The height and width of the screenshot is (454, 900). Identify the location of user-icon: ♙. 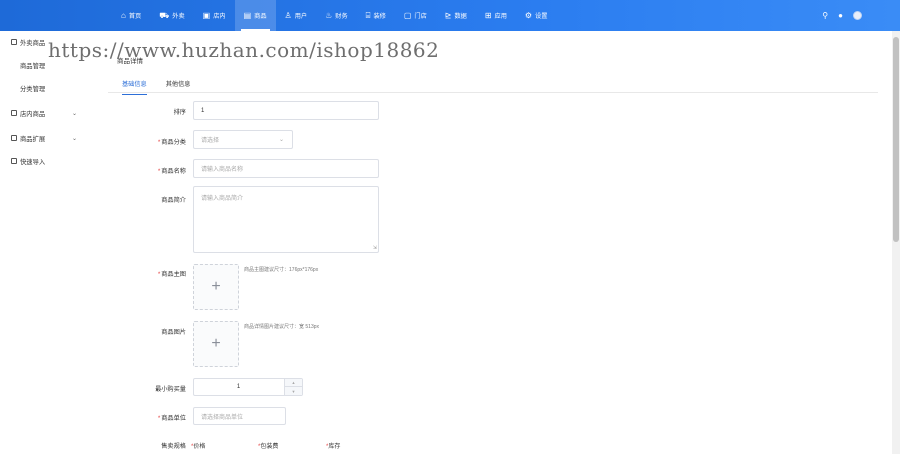
(288, 15).